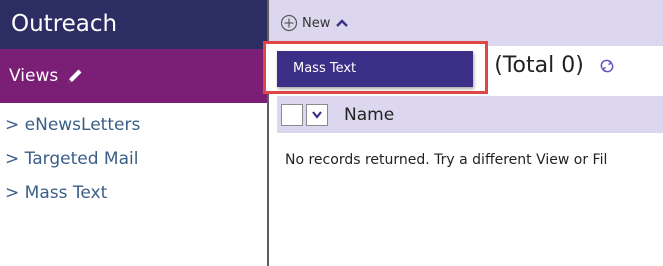 The height and width of the screenshot is (266, 663). What do you see at coordinates (75, 76) in the screenshot?
I see `pencil-icon` at bounding box center [75, 76].